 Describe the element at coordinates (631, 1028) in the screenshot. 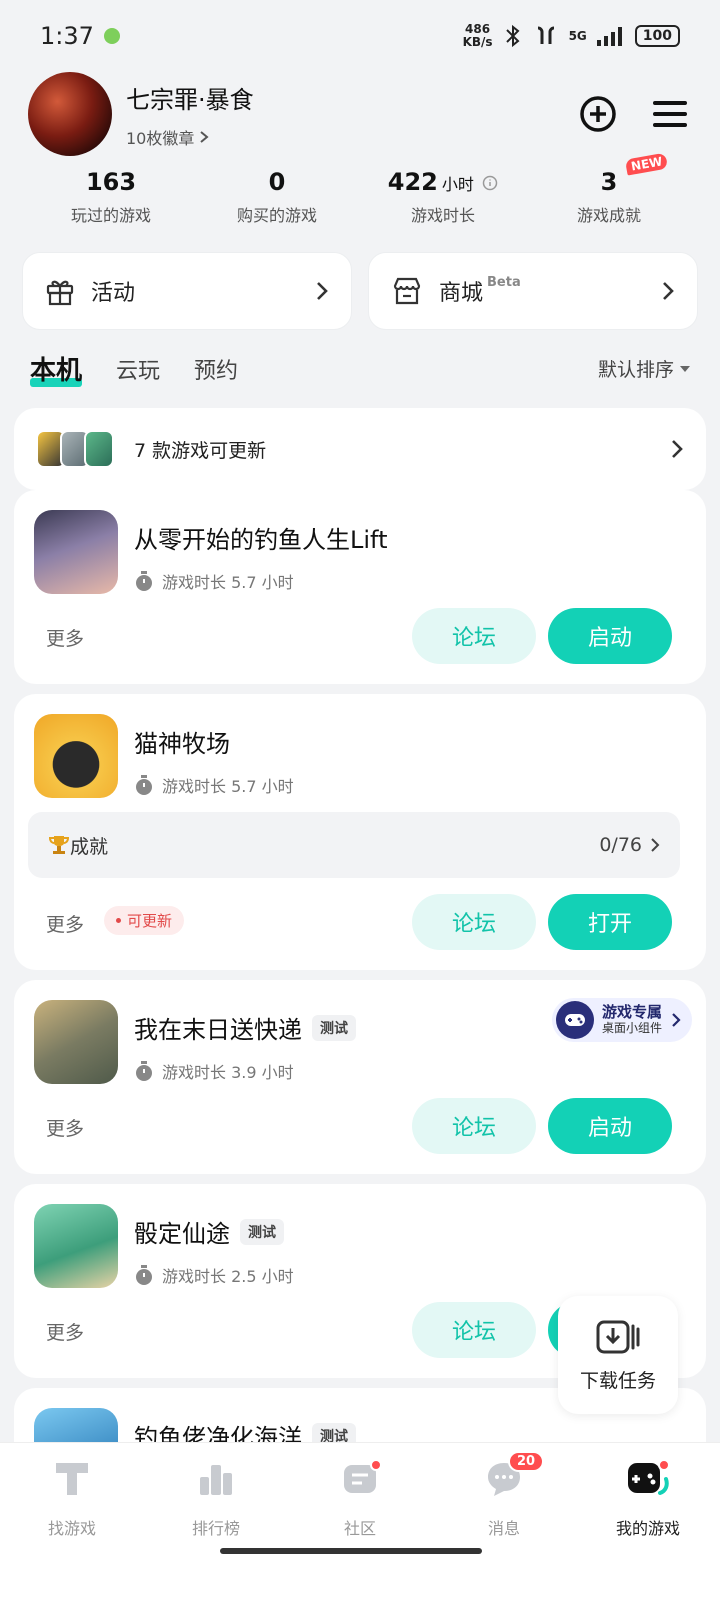

I see `widget-subtitle: 桌面小组件` at that location.